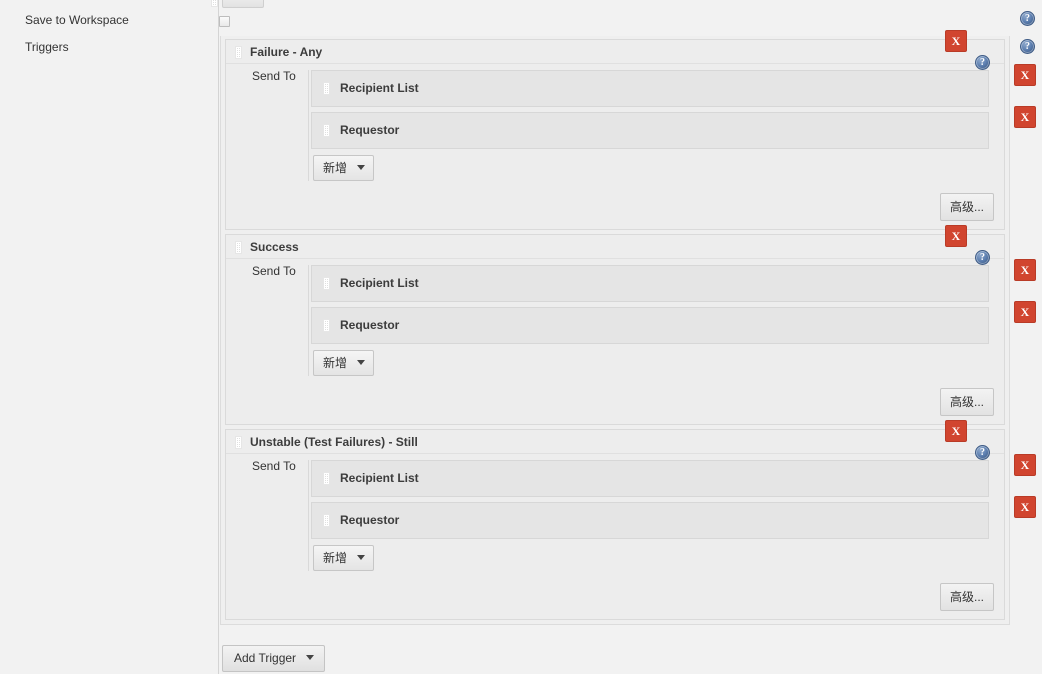 This screenshot has height=674, width=1042. What do you see at coordinates (77, 20) in the screenshot?
I see `label-save-to-workspace: Save to Workspace` at bounding box center [77, 20].